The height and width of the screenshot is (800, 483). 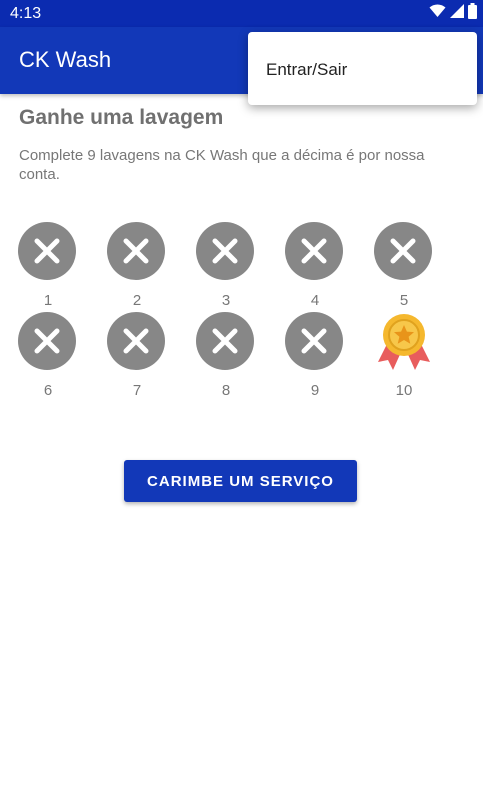 I want to click on stamp-slot: 7, so click(x=137, y=355).